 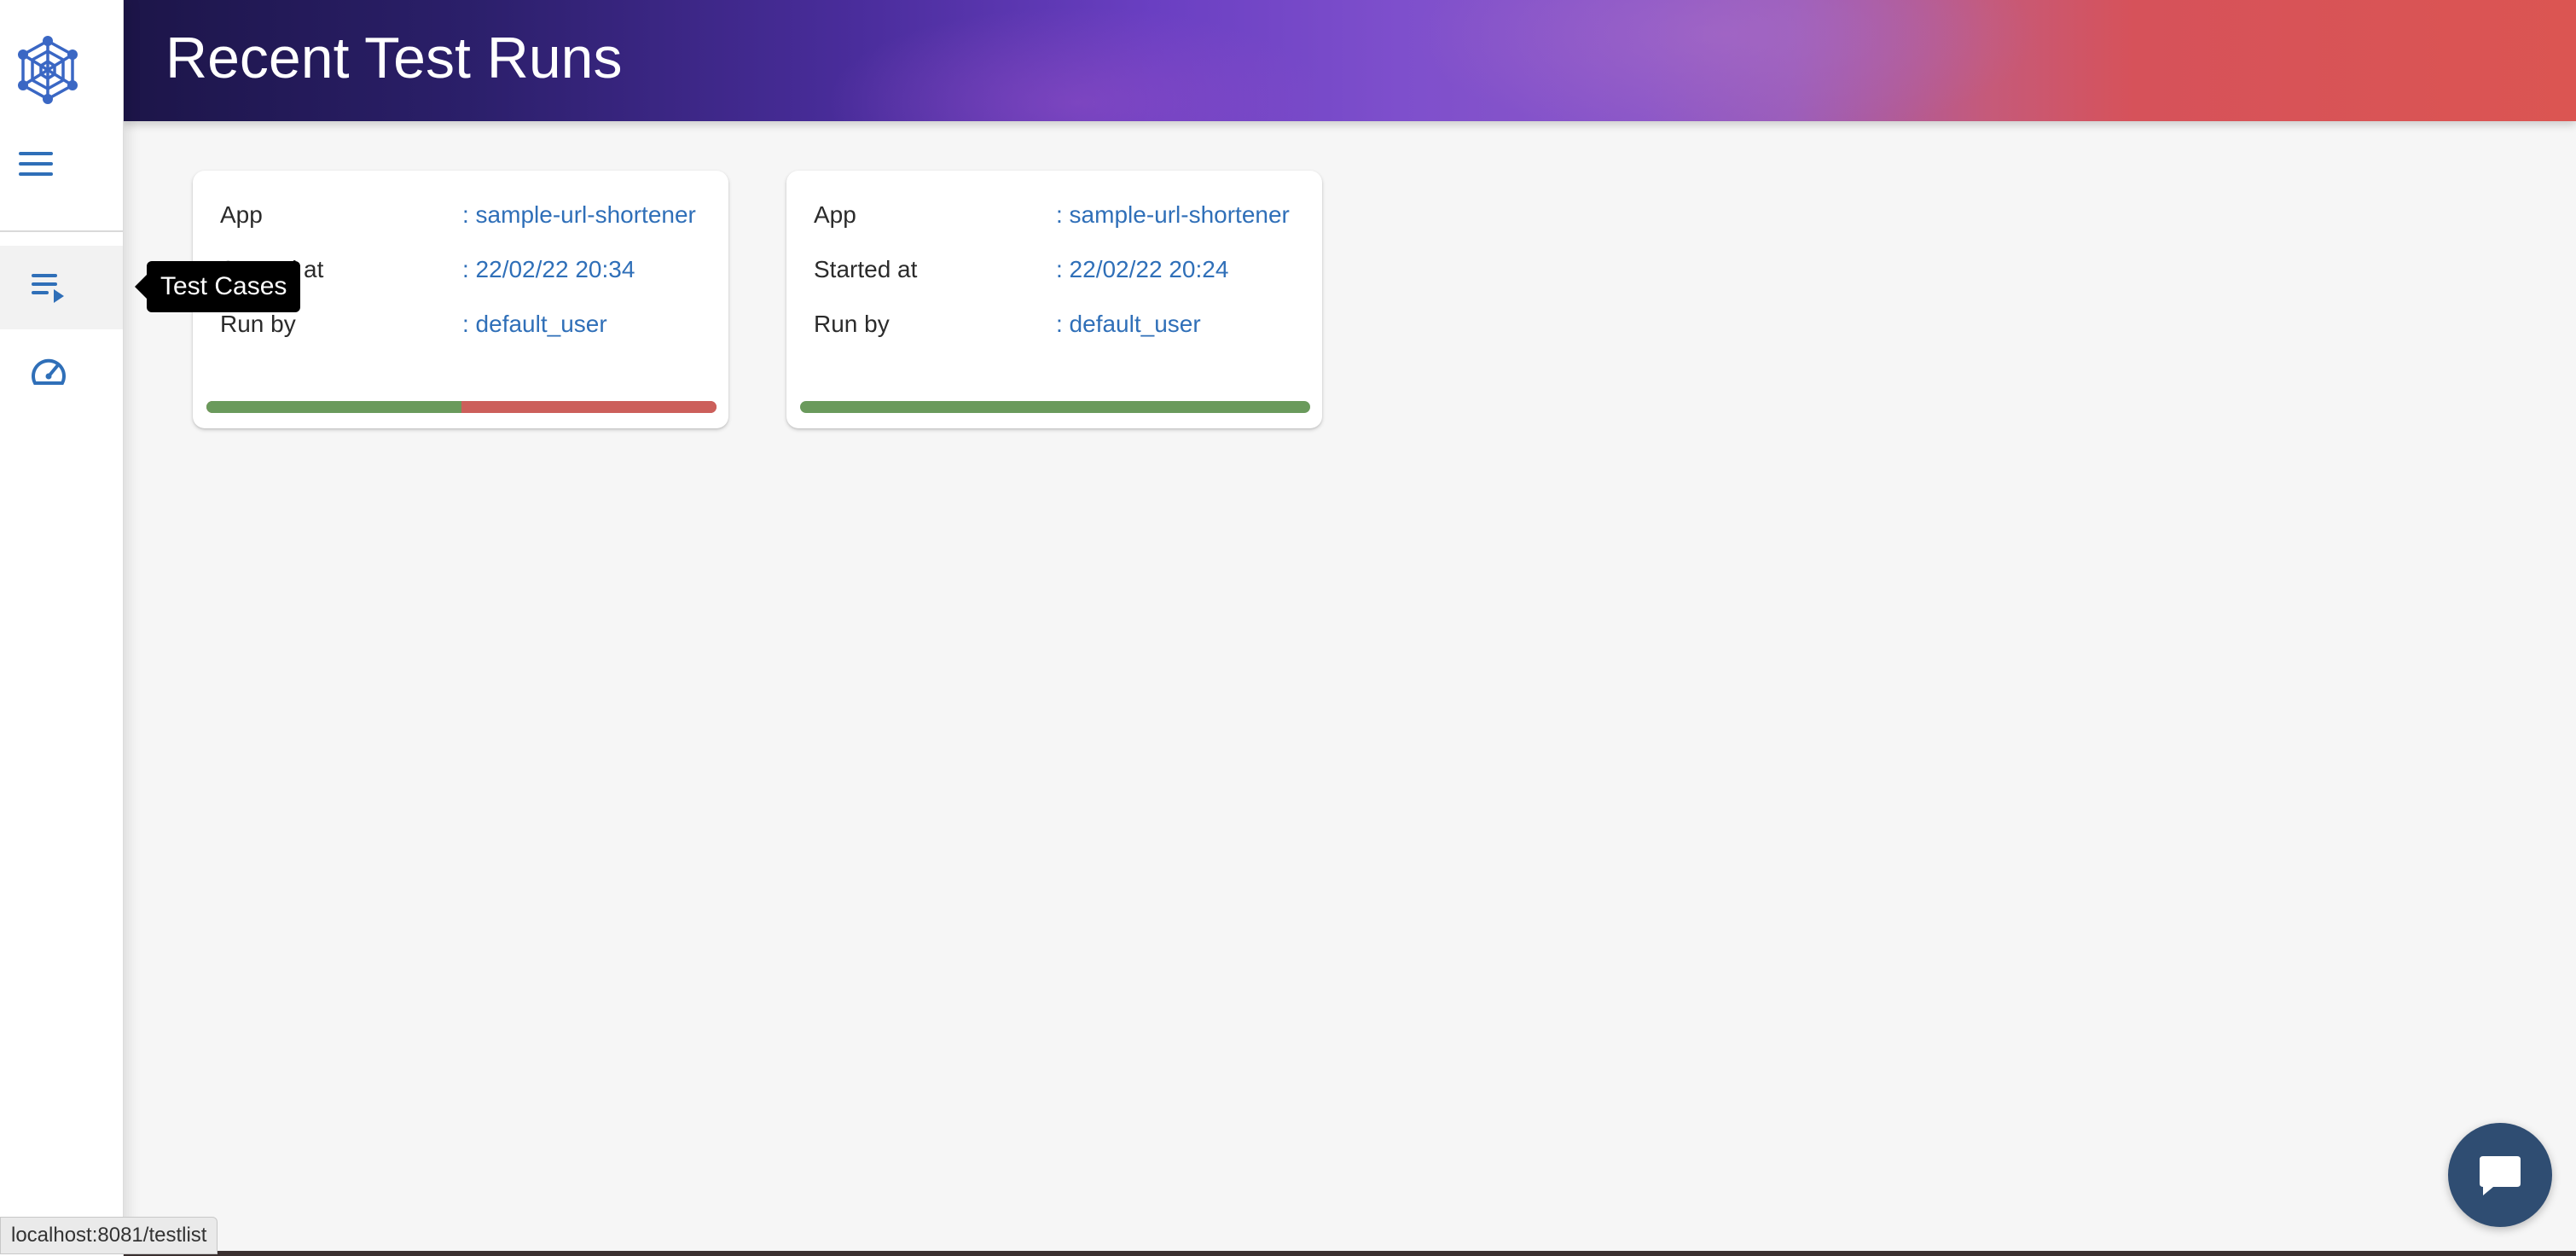 What do you see at coordinates (109, 1235) in the screenshot?
I see `status-bar-url: localhost:8081/testlist` at bounding box center [109, 1235].